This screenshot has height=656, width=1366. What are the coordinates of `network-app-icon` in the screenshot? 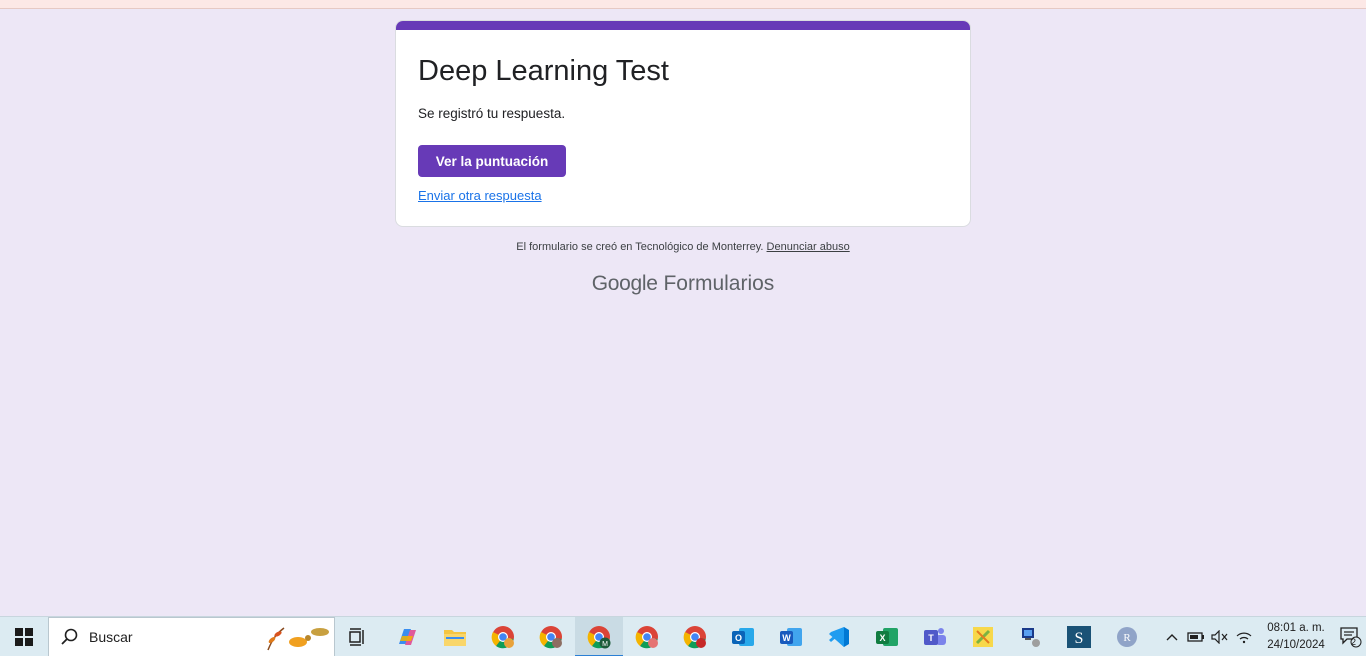 It's located at (1031, 636).